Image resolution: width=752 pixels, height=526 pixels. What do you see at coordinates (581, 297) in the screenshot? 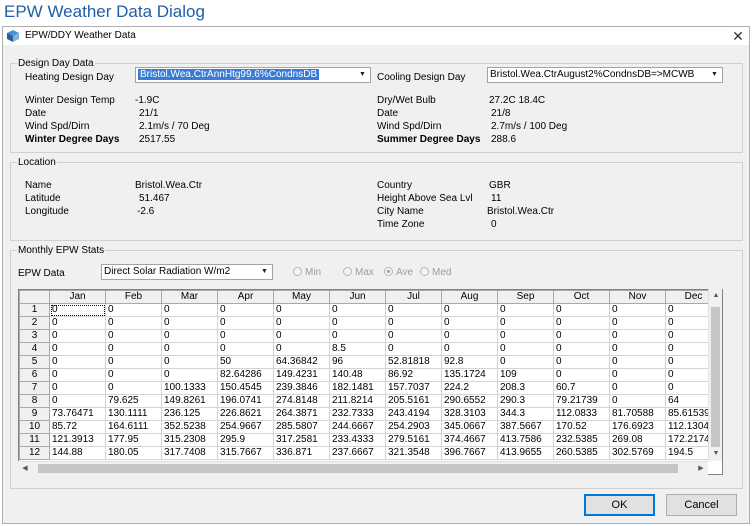
I see `column-header: Oct` at bounding box center [581, 297].